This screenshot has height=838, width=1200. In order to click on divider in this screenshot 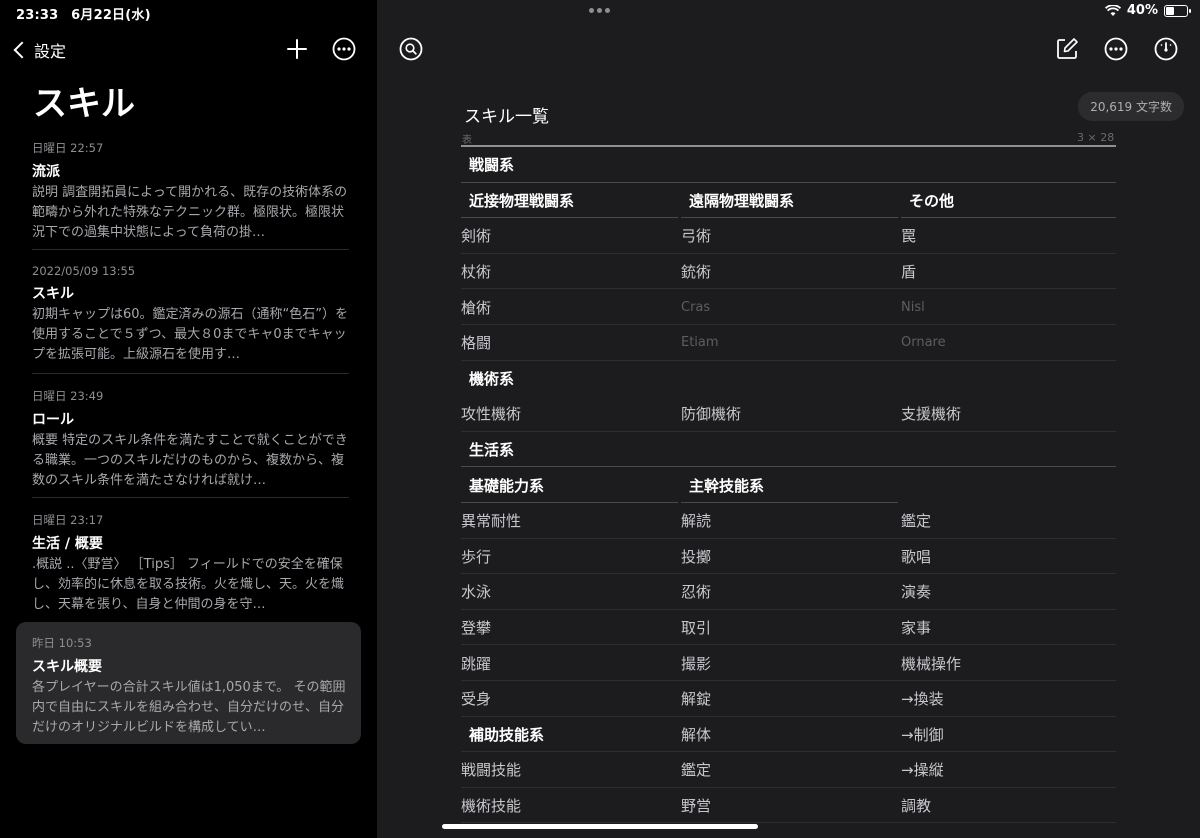, I will do `click(190, 497)`.